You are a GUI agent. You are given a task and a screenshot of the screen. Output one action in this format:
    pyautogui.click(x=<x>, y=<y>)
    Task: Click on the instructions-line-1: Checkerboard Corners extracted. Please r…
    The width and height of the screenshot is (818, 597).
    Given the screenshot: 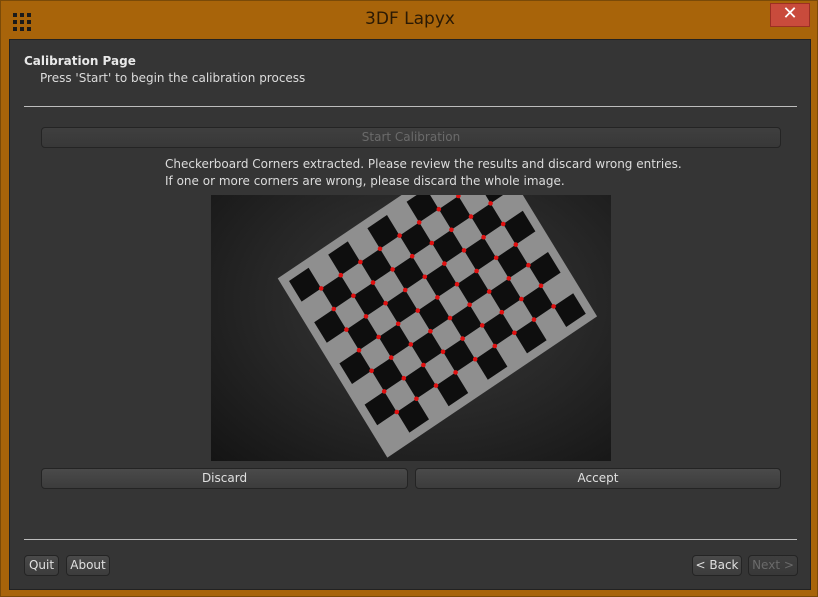 What is the action you would take?
    pyautogui.click(x=423, y=164)
    